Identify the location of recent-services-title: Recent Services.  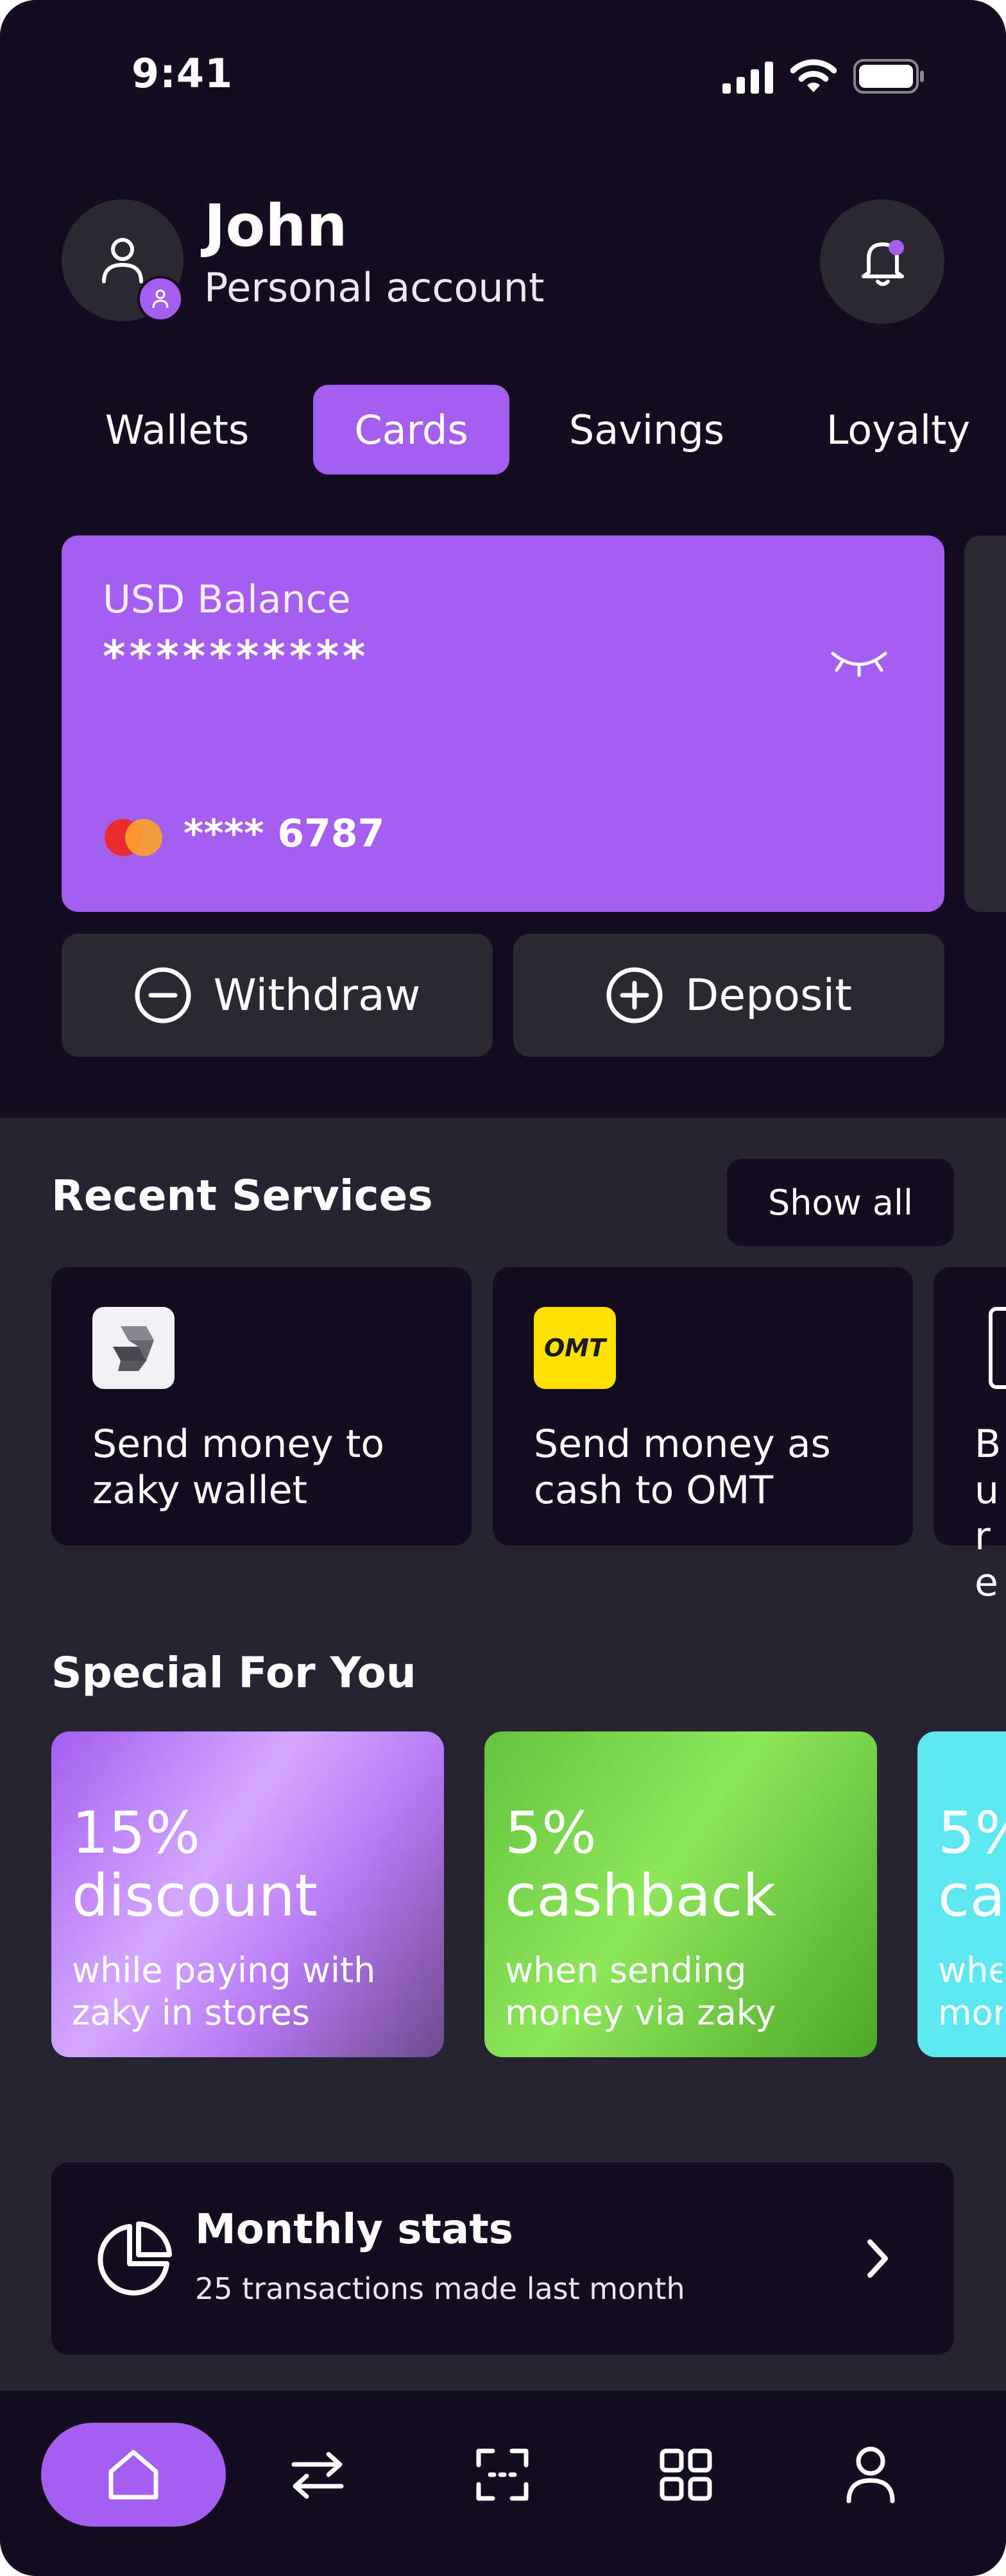
(242, 1195).